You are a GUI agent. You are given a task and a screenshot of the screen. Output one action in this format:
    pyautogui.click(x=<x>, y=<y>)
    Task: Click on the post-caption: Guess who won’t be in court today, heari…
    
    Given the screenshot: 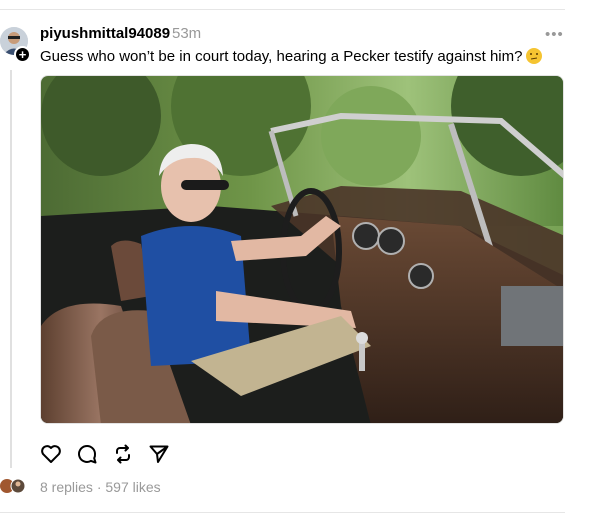 What is the action you would take?
    pyautogui.click(x=291, y=56)
    